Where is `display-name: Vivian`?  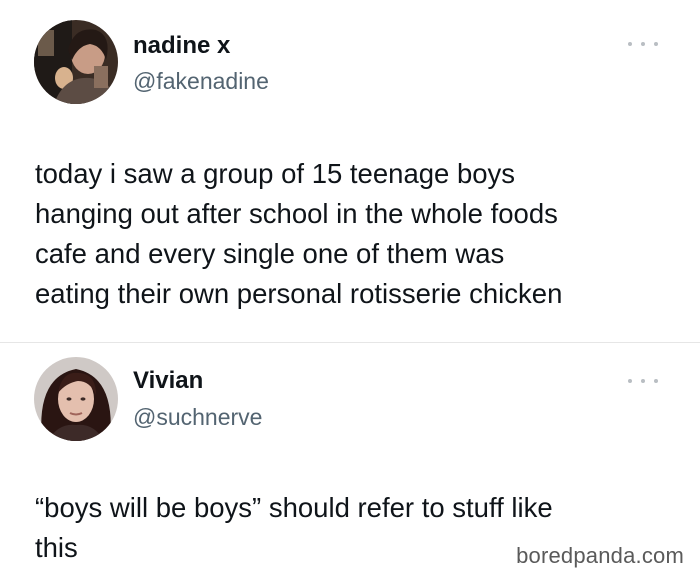 display-name: Vivian is located at coordinates (168, 381).